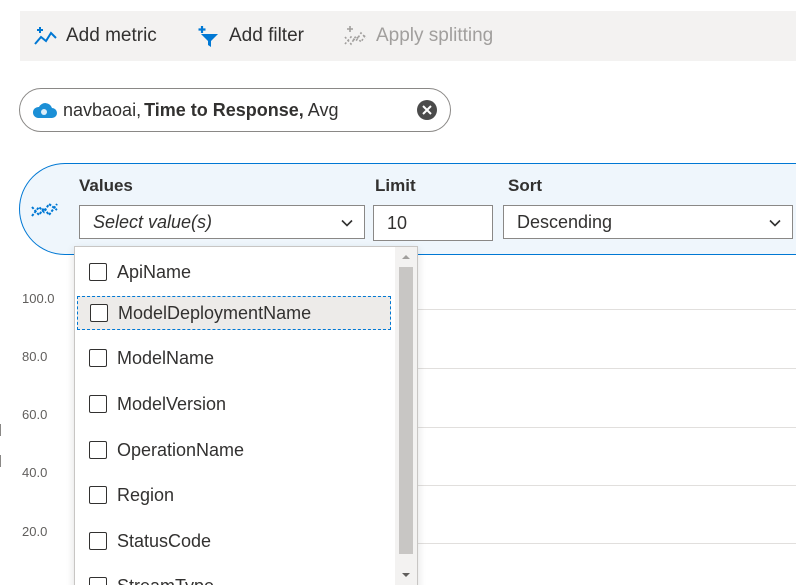 The height and width of the screenshot is (585, 796). I want to click on close-icon, so click(427, 110).